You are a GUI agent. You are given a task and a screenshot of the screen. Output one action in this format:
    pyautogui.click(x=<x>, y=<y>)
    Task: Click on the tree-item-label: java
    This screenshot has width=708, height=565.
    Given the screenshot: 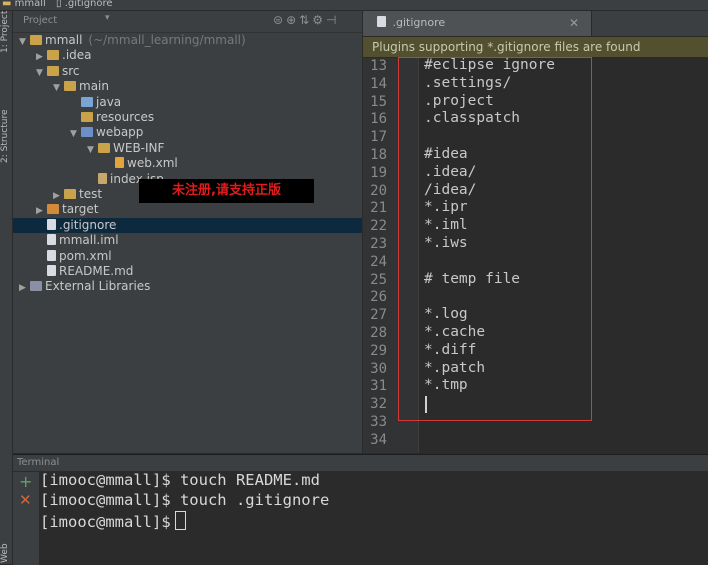 What is the action you would take?
    pyautogui.click(x=109, y=101)
    